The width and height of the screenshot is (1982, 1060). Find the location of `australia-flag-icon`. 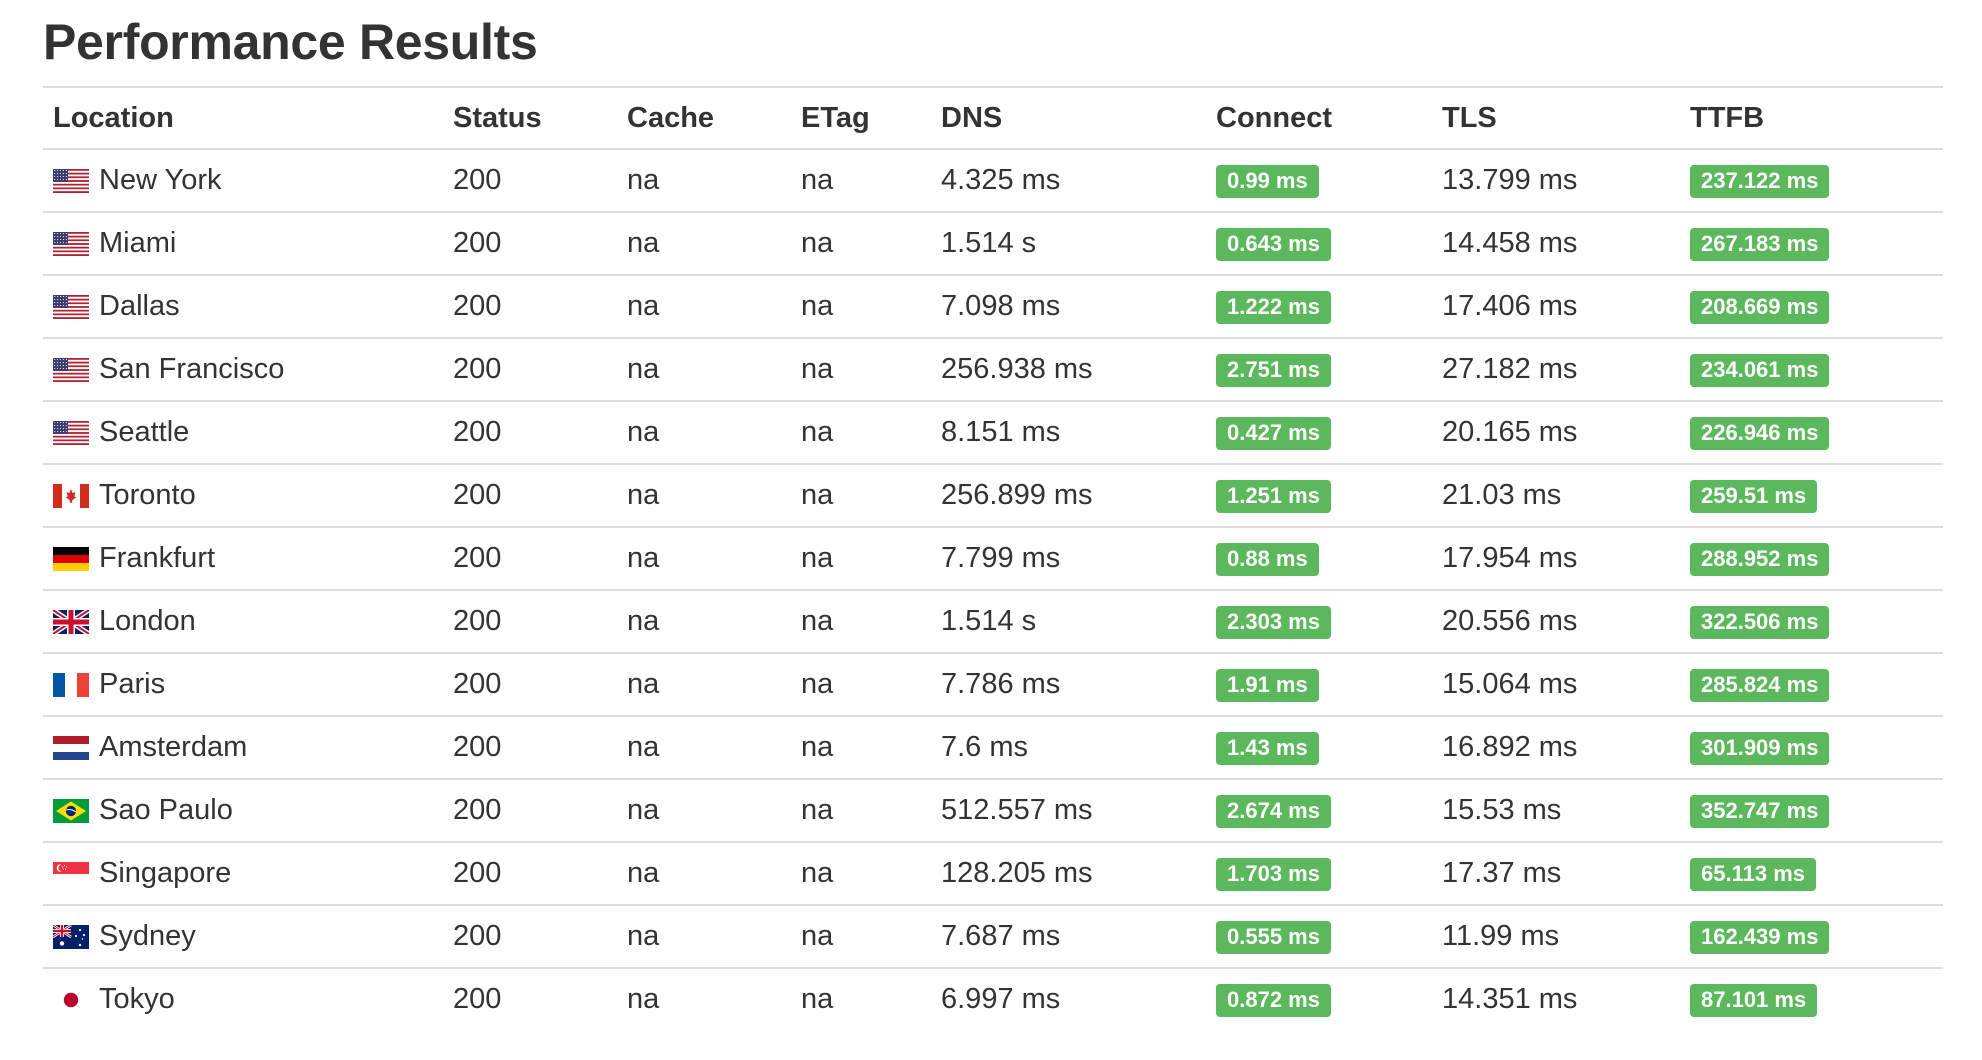

australia-flag-icon is located at coordinates (71, 936).